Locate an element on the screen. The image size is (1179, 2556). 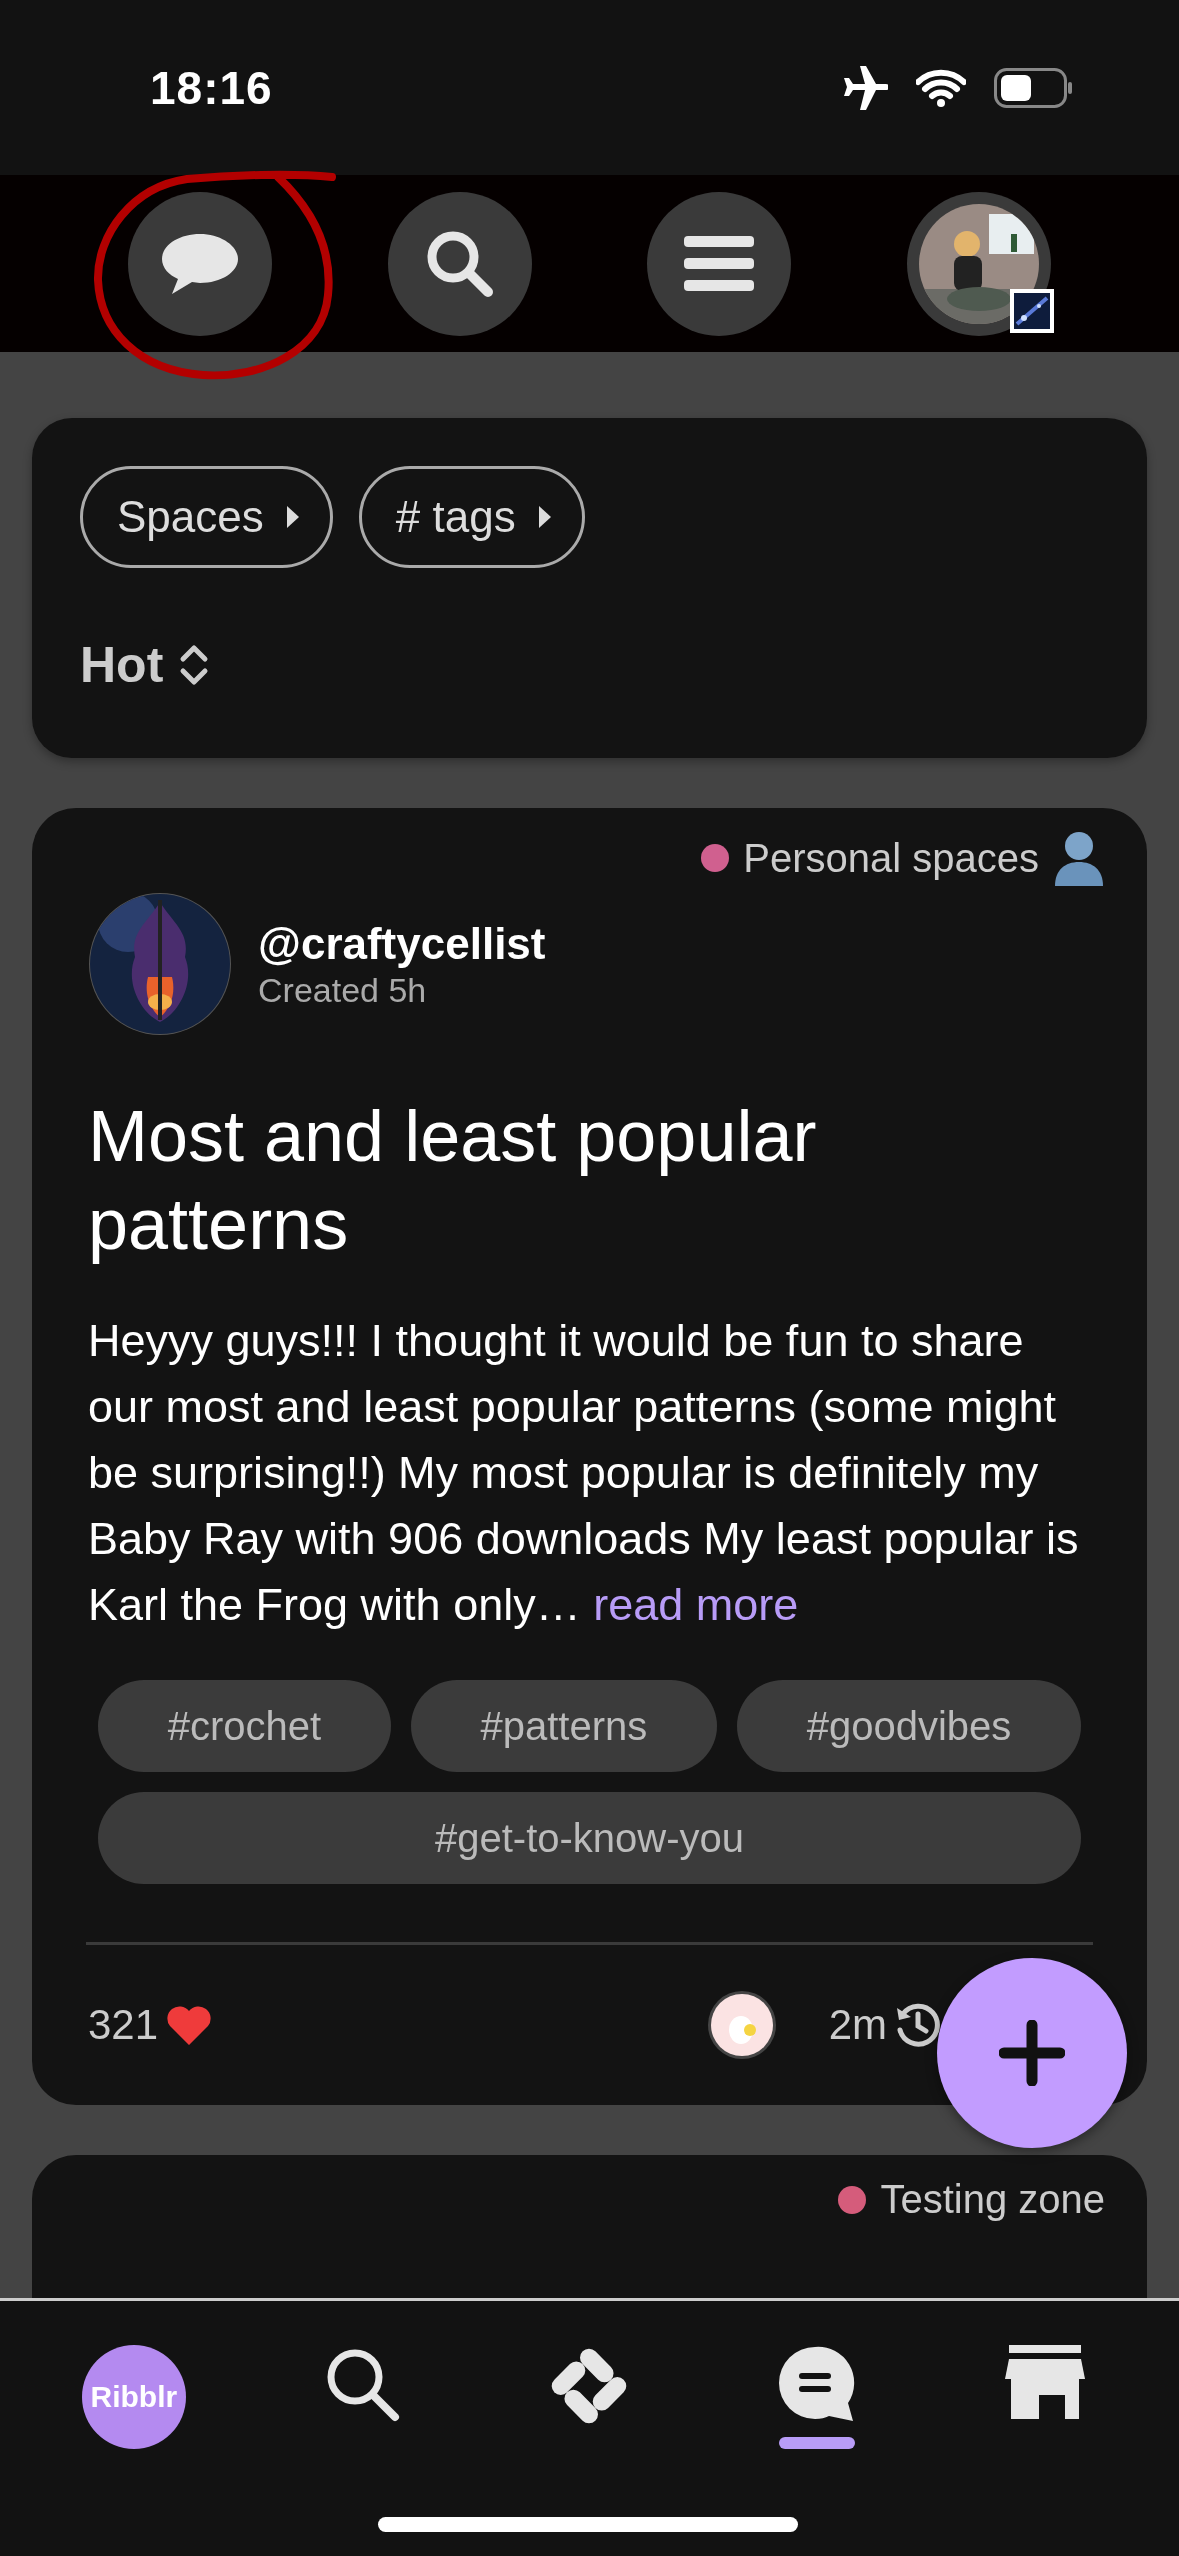
sort-chevrons-icon is located at coordinates (194, 665).